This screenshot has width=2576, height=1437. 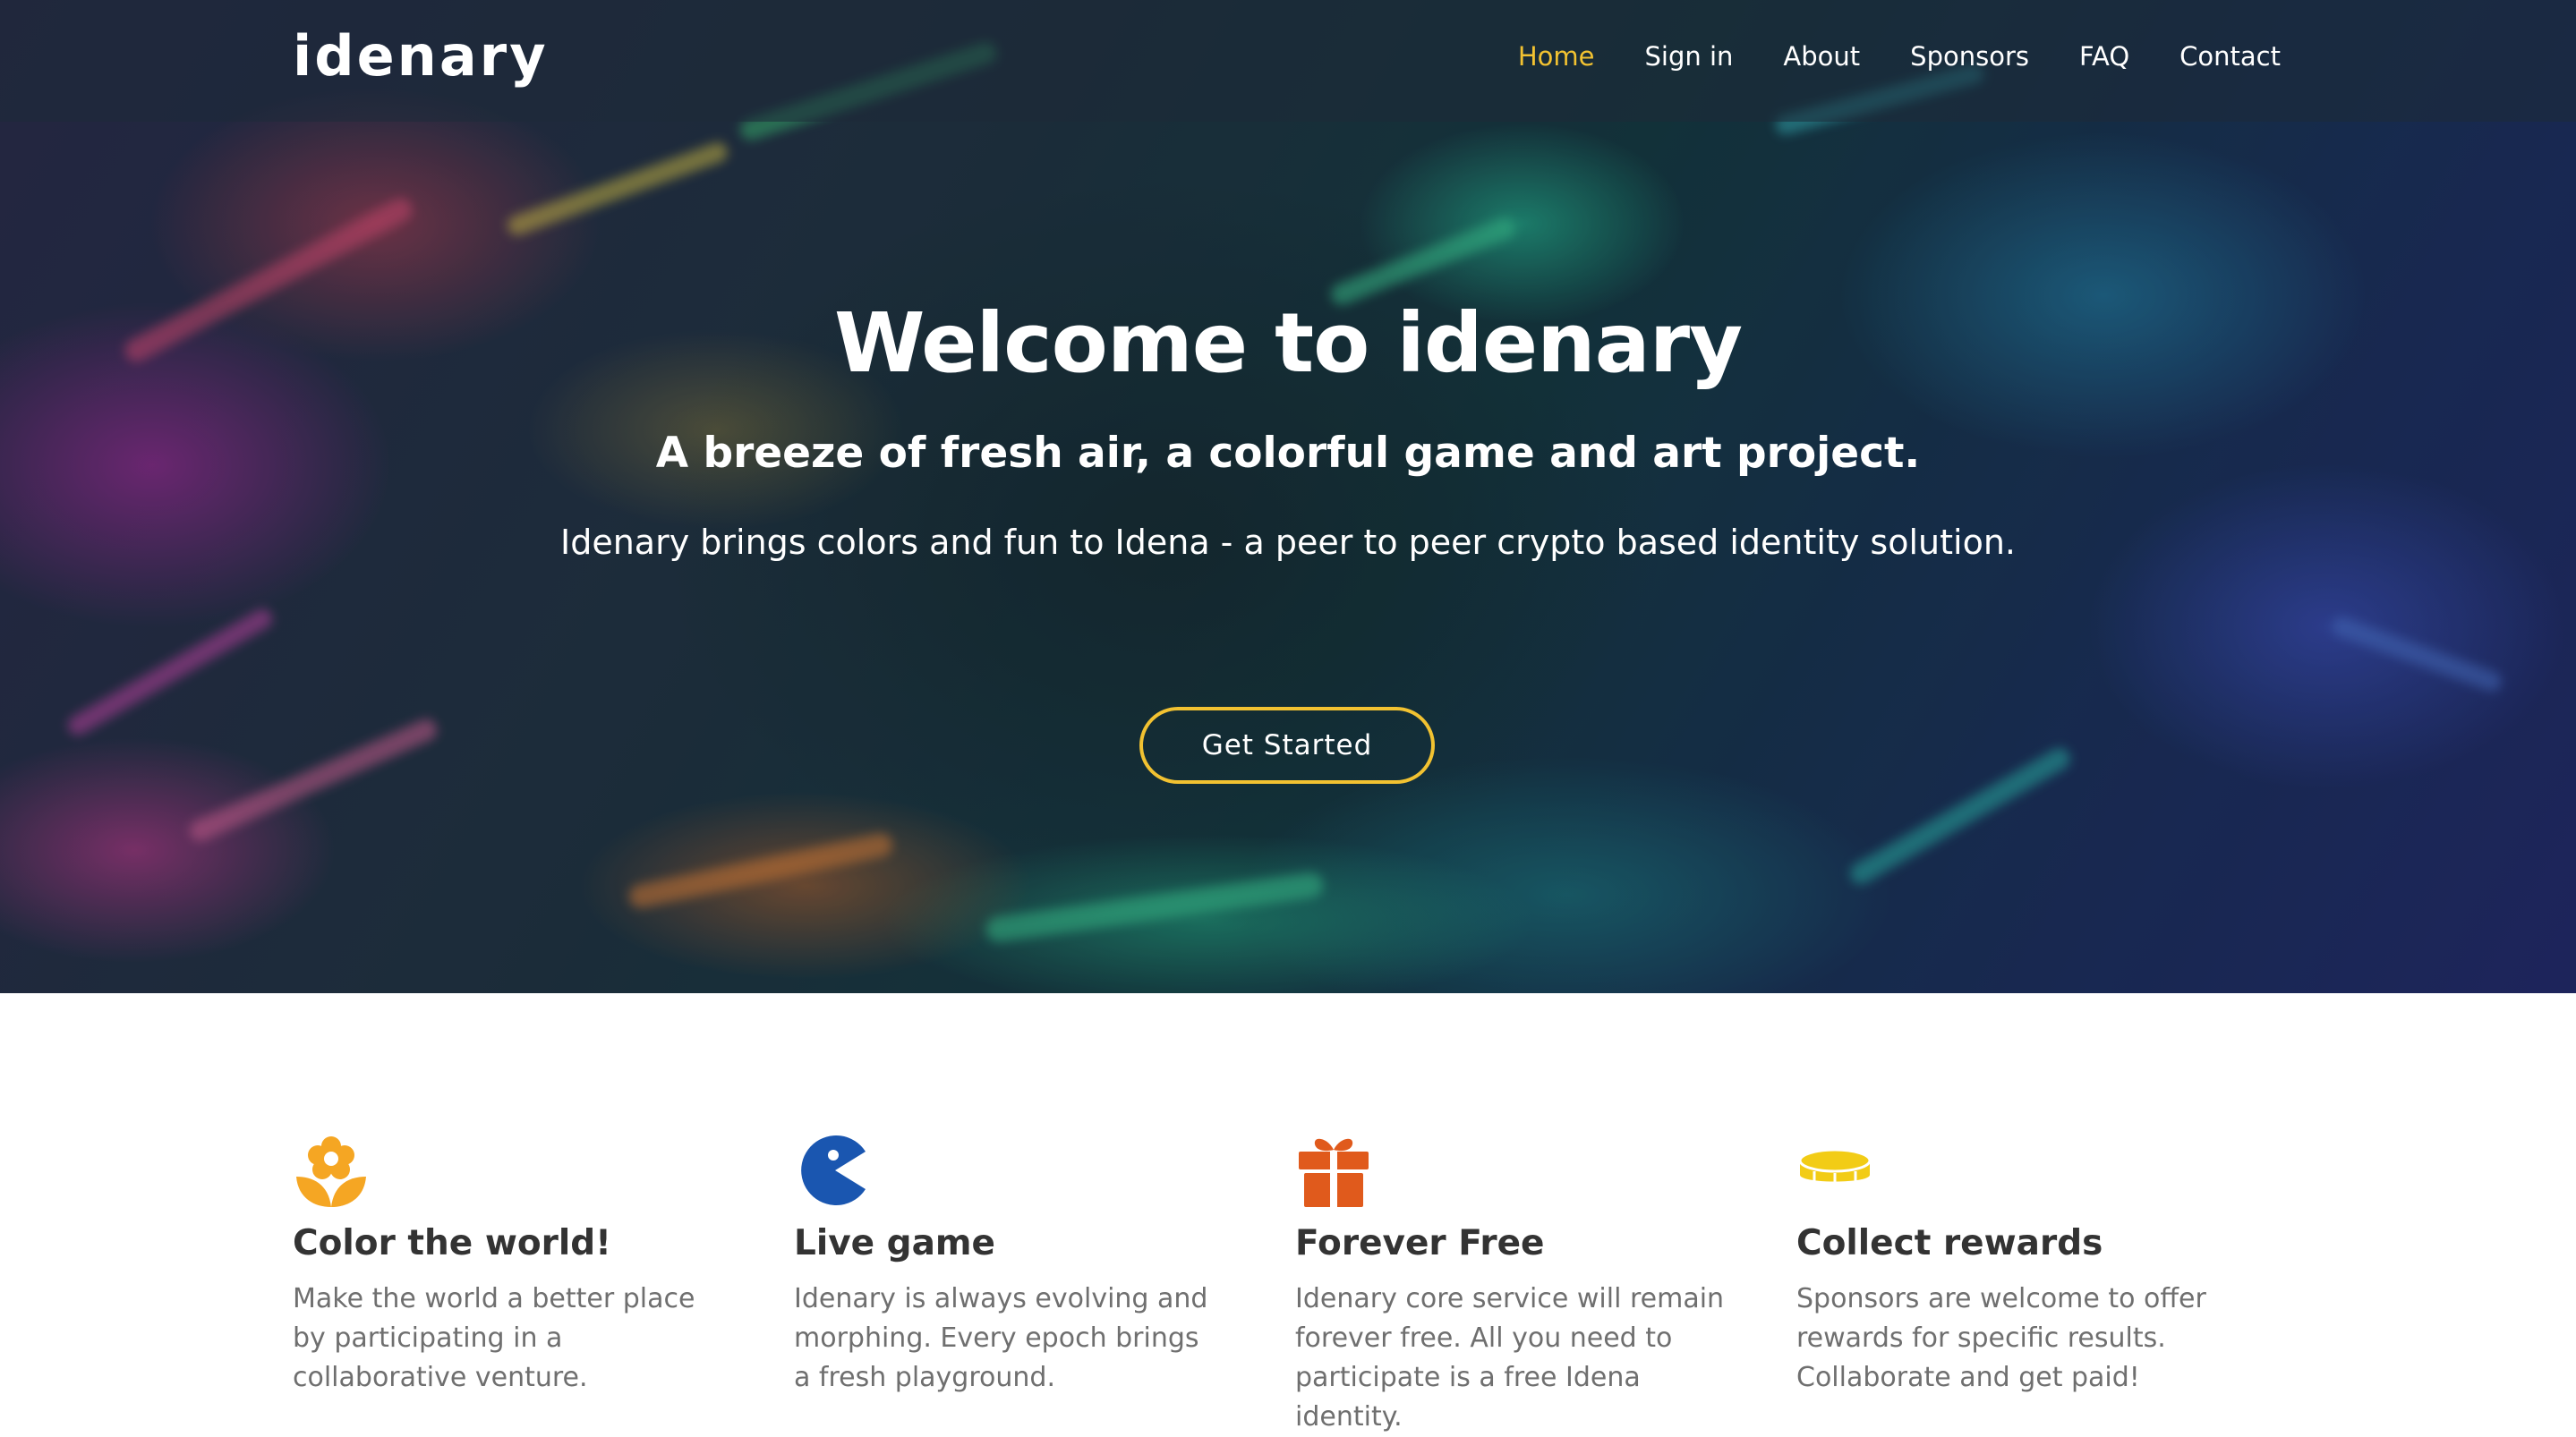 I want to click on feature-title: Live game, so click(x=894, y=1243).